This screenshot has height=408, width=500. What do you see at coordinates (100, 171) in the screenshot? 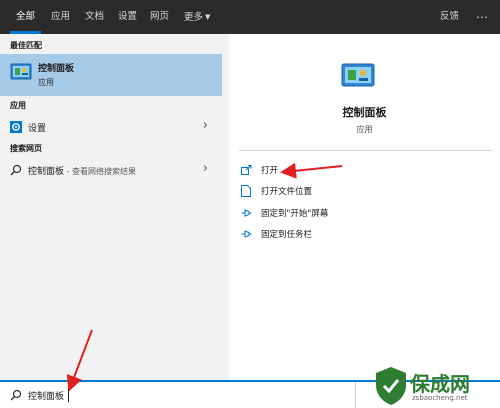
I see `web-search-suffix: - 查看网络搜索结果` at bounding box center [100, 171].